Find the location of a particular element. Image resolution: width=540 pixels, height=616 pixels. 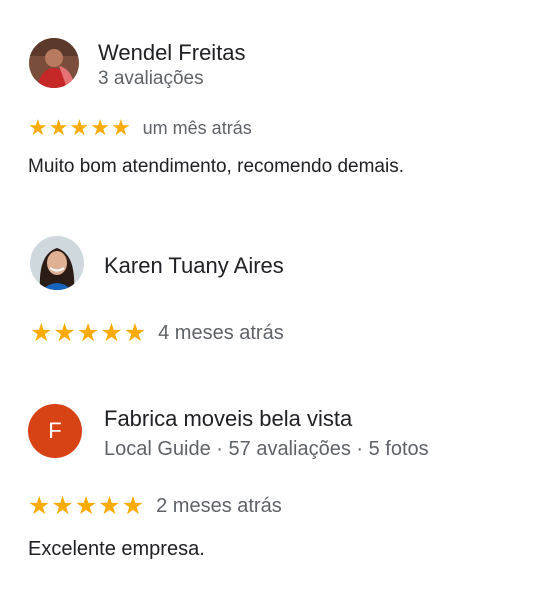

reviewer-name: Karen Tuany Aires is located at coordinates (194, 266).